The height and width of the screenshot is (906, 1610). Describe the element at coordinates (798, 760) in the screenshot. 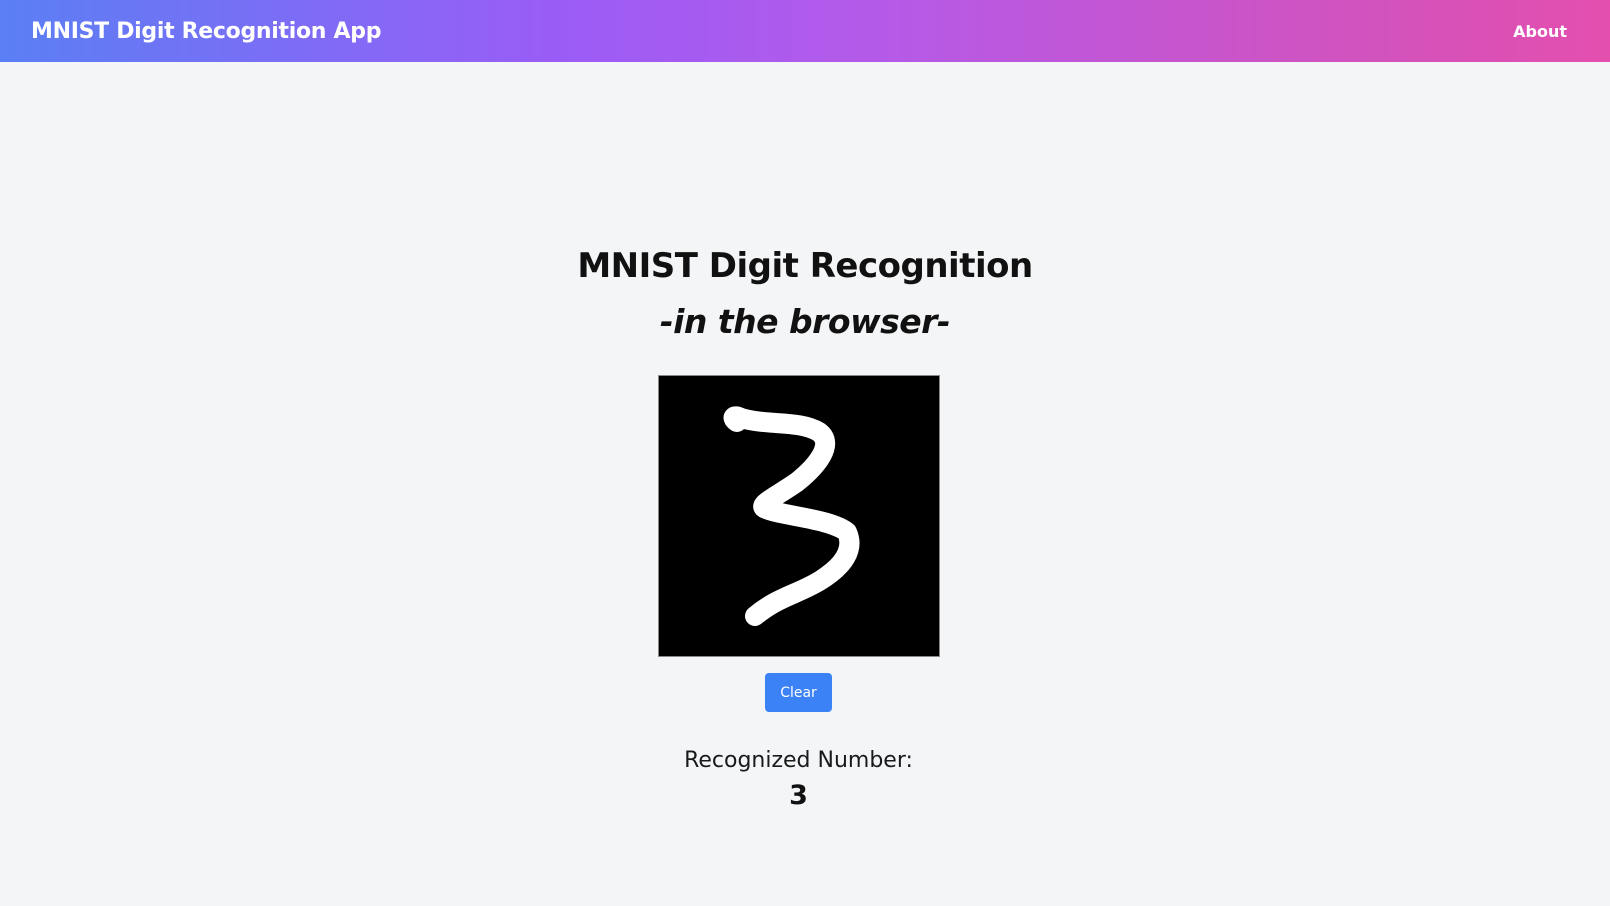

I see `result-label: Recognized Number:` at that location.